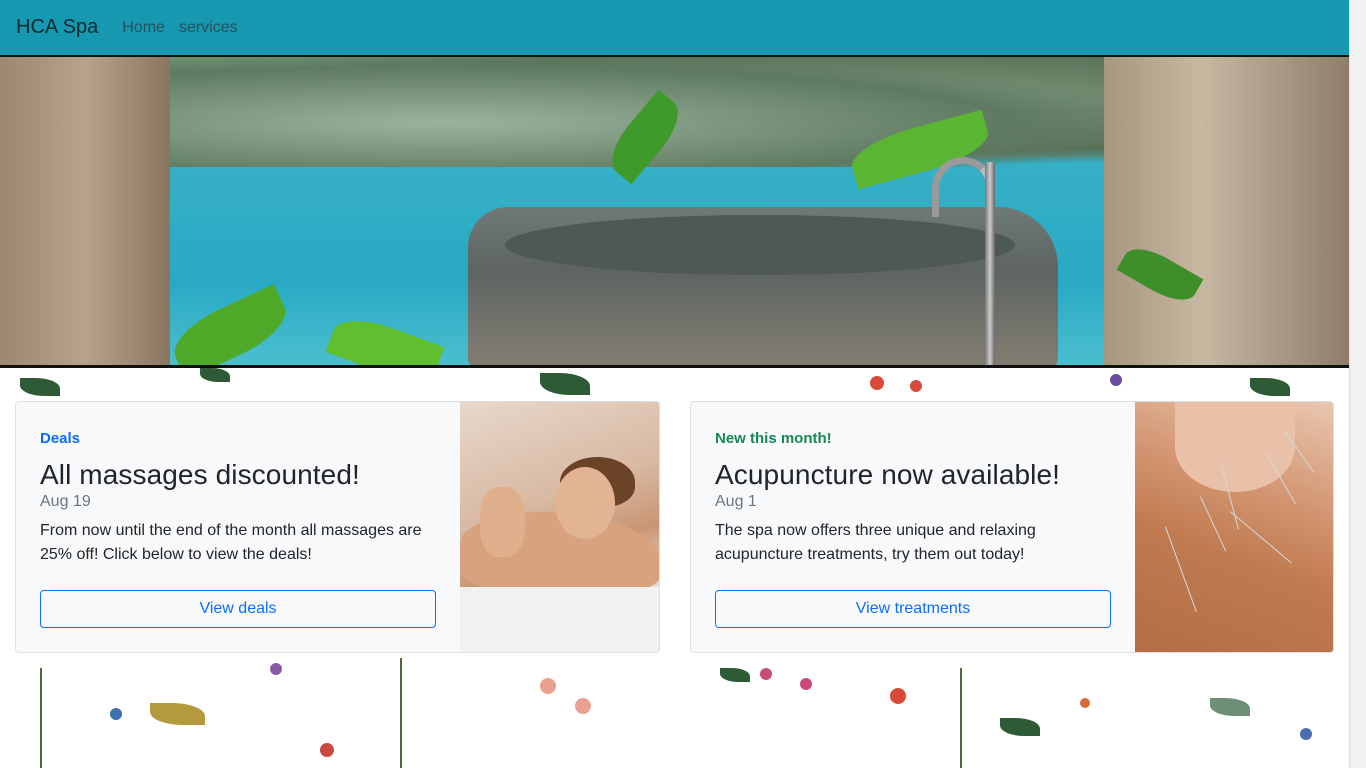 This screenshot has width=1366, height=768. I want to click on card-title: All massages discounted!, so click(200, 474).